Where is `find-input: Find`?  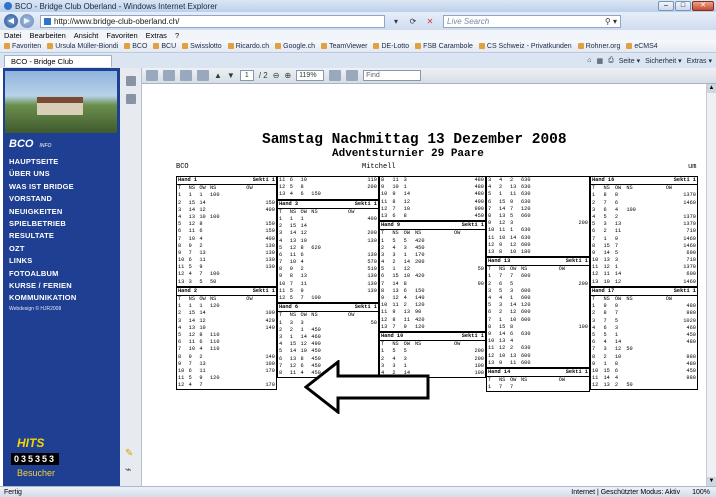 find-input: Find is located at coordinates (392, 75).